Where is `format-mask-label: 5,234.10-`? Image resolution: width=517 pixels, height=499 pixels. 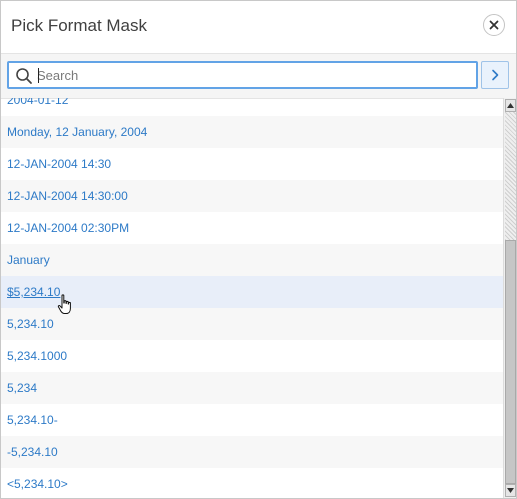
format-mask-label: 5,234.10- is located at coordinates (32, 420).